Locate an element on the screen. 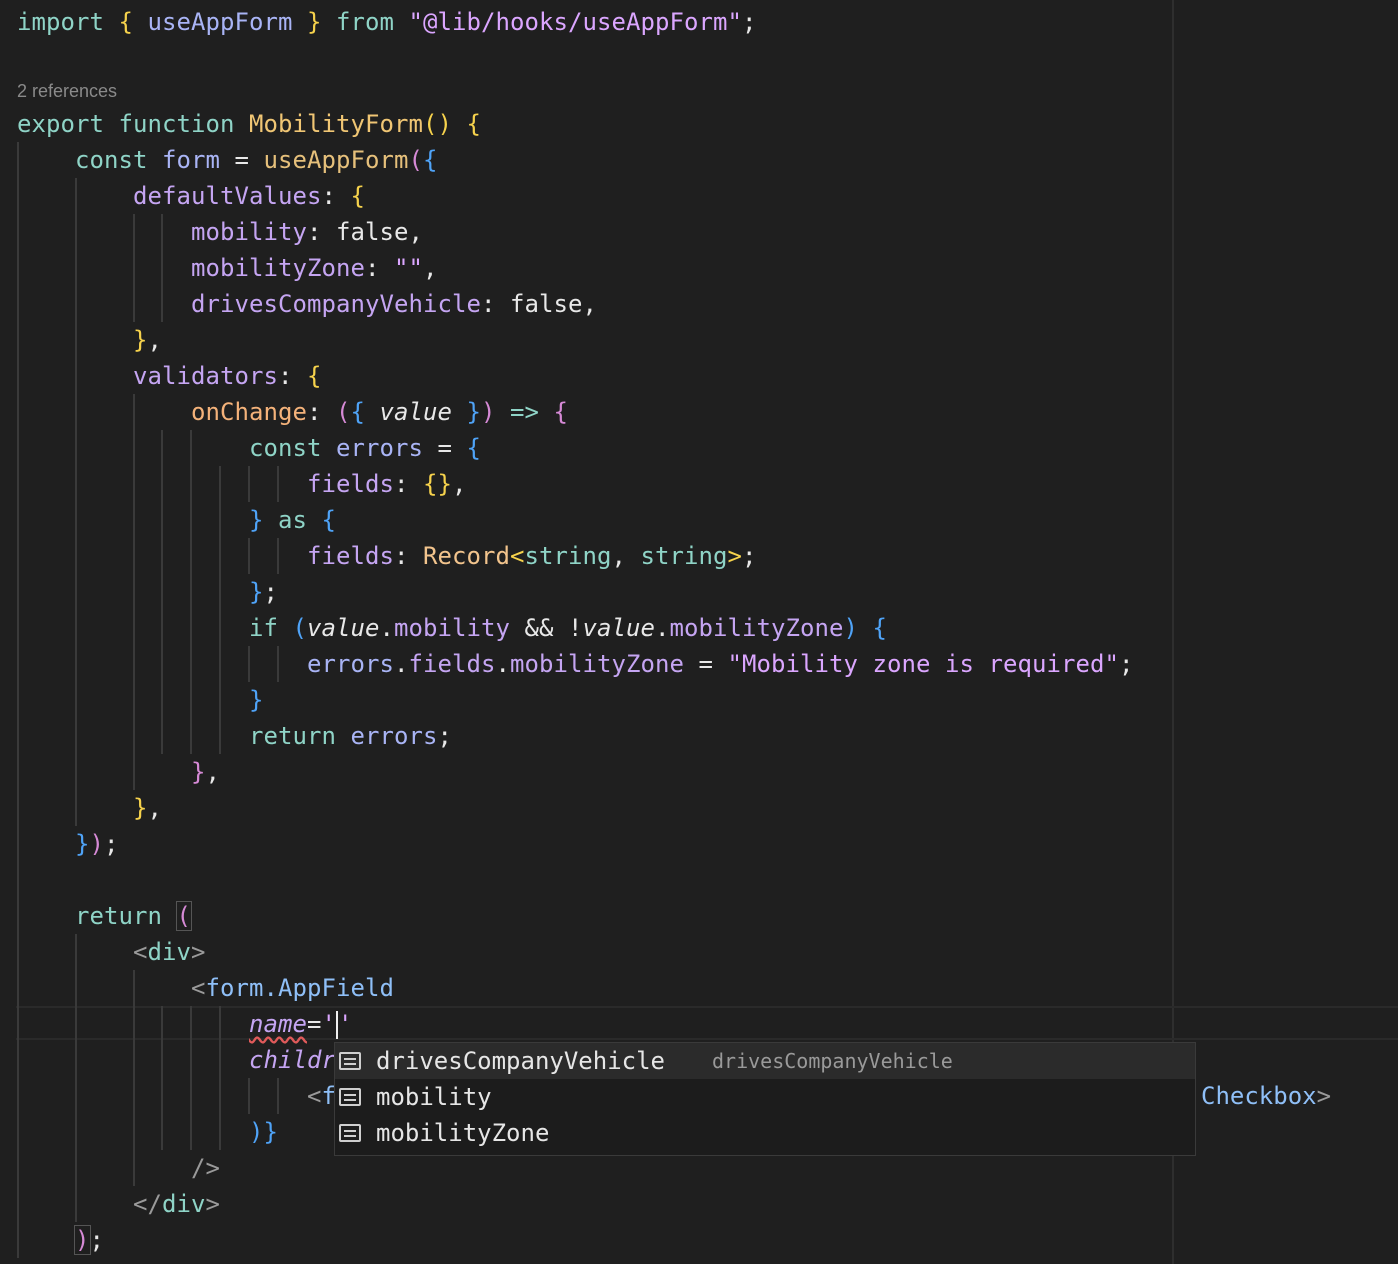  token: Record is located at coordinates (466, 556).